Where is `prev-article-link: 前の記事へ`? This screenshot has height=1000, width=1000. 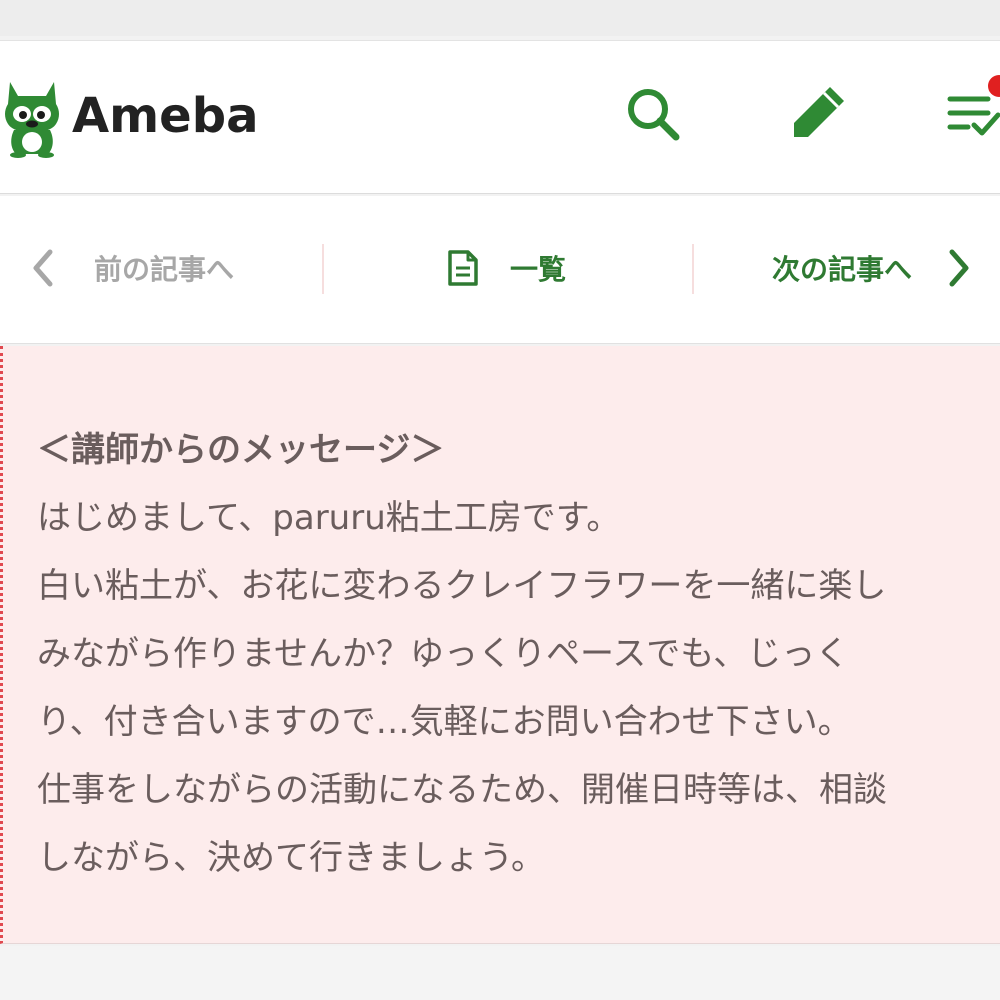
prev-article-link: 前の記事へ is located at coordinates (131, 268).